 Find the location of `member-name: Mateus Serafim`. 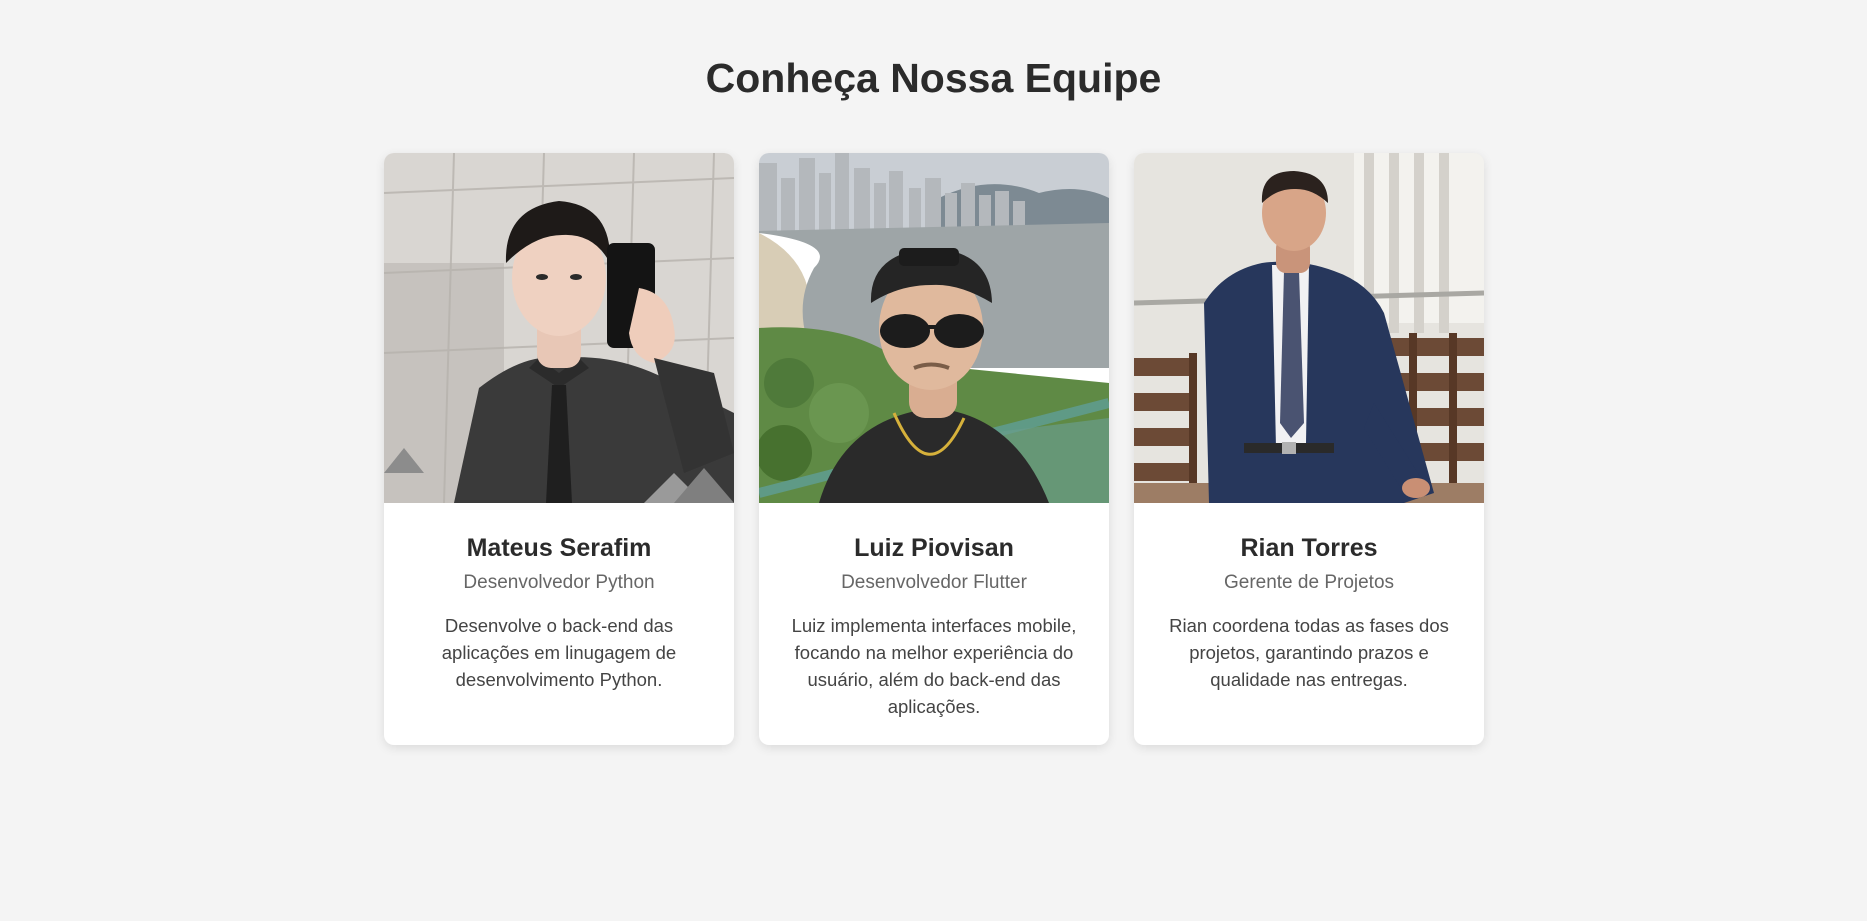

member-name: Mateus Serafim is located at coordinates (559, 548).